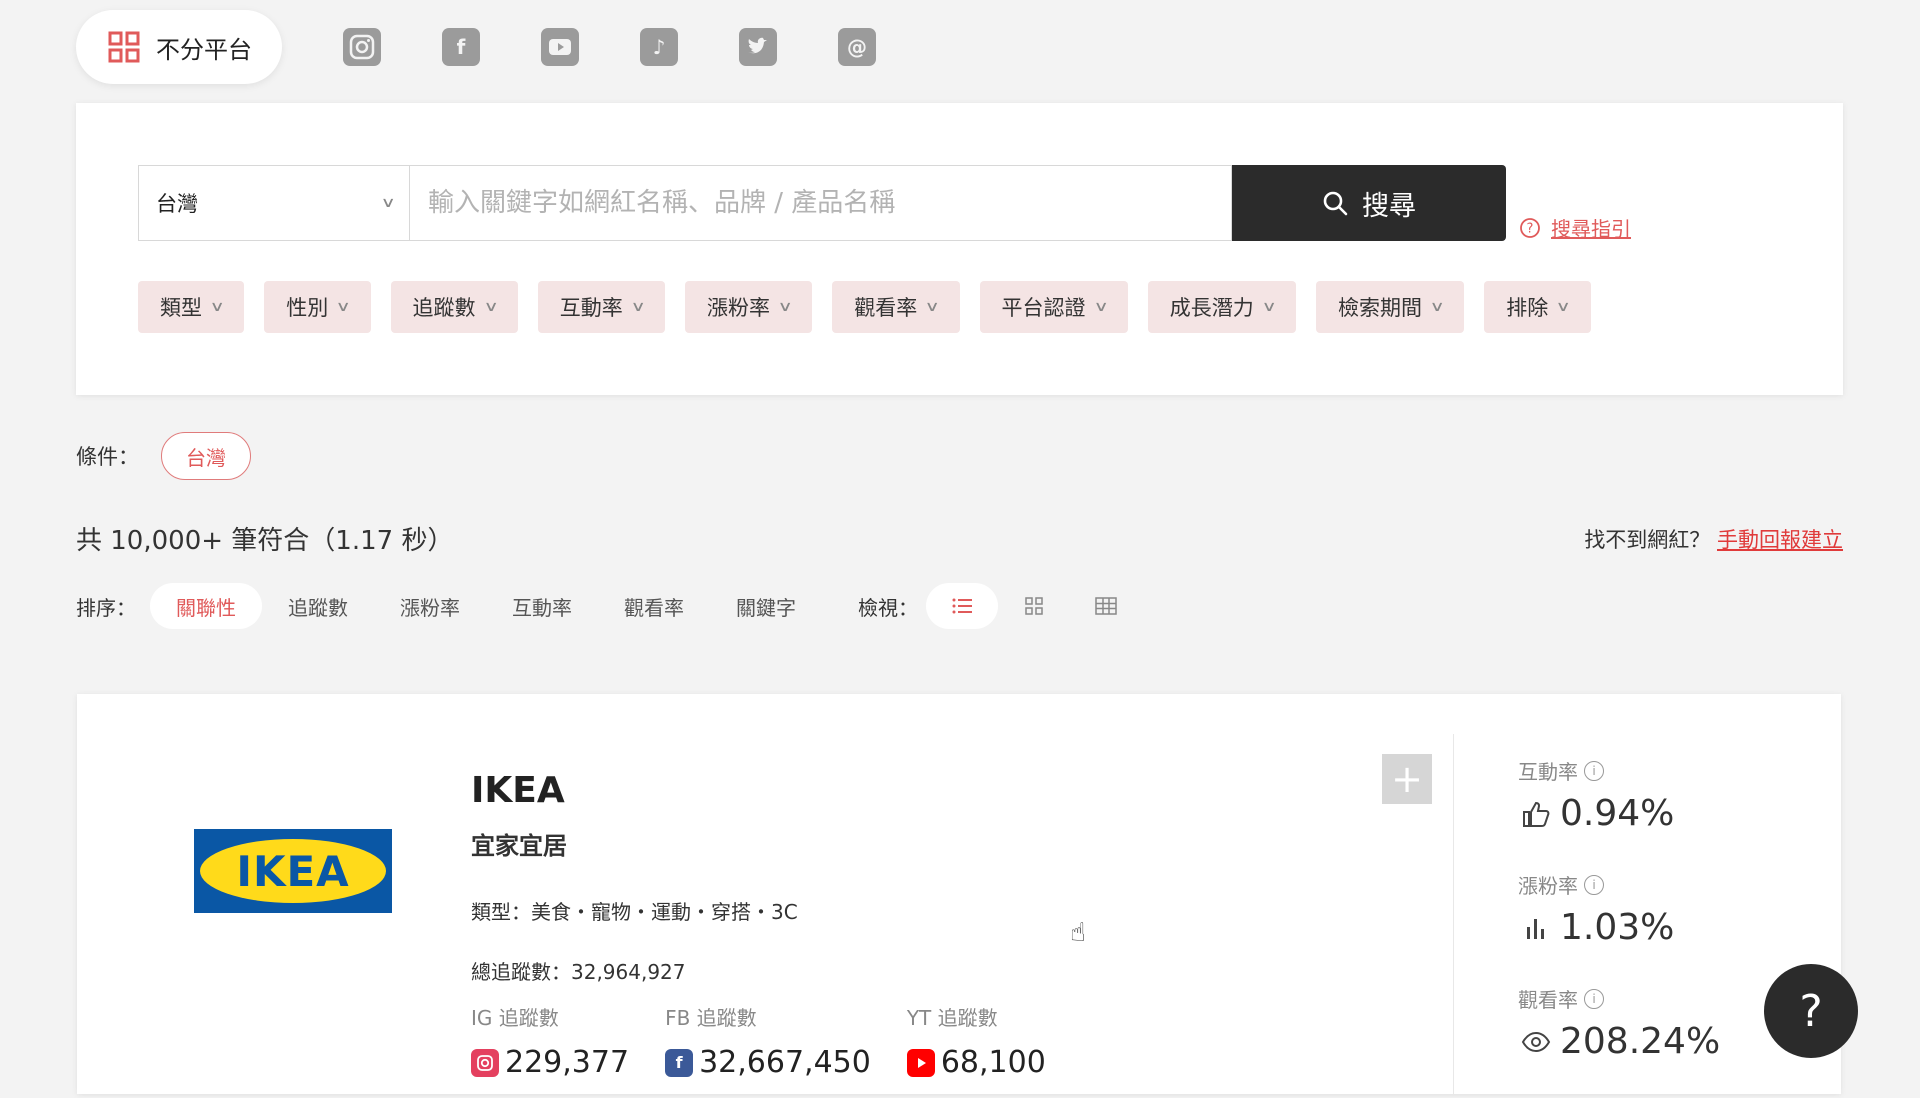 The image size is (1920, 1098). I want to click on filter-exclude: 排除 ∨, so click(1537, 307).